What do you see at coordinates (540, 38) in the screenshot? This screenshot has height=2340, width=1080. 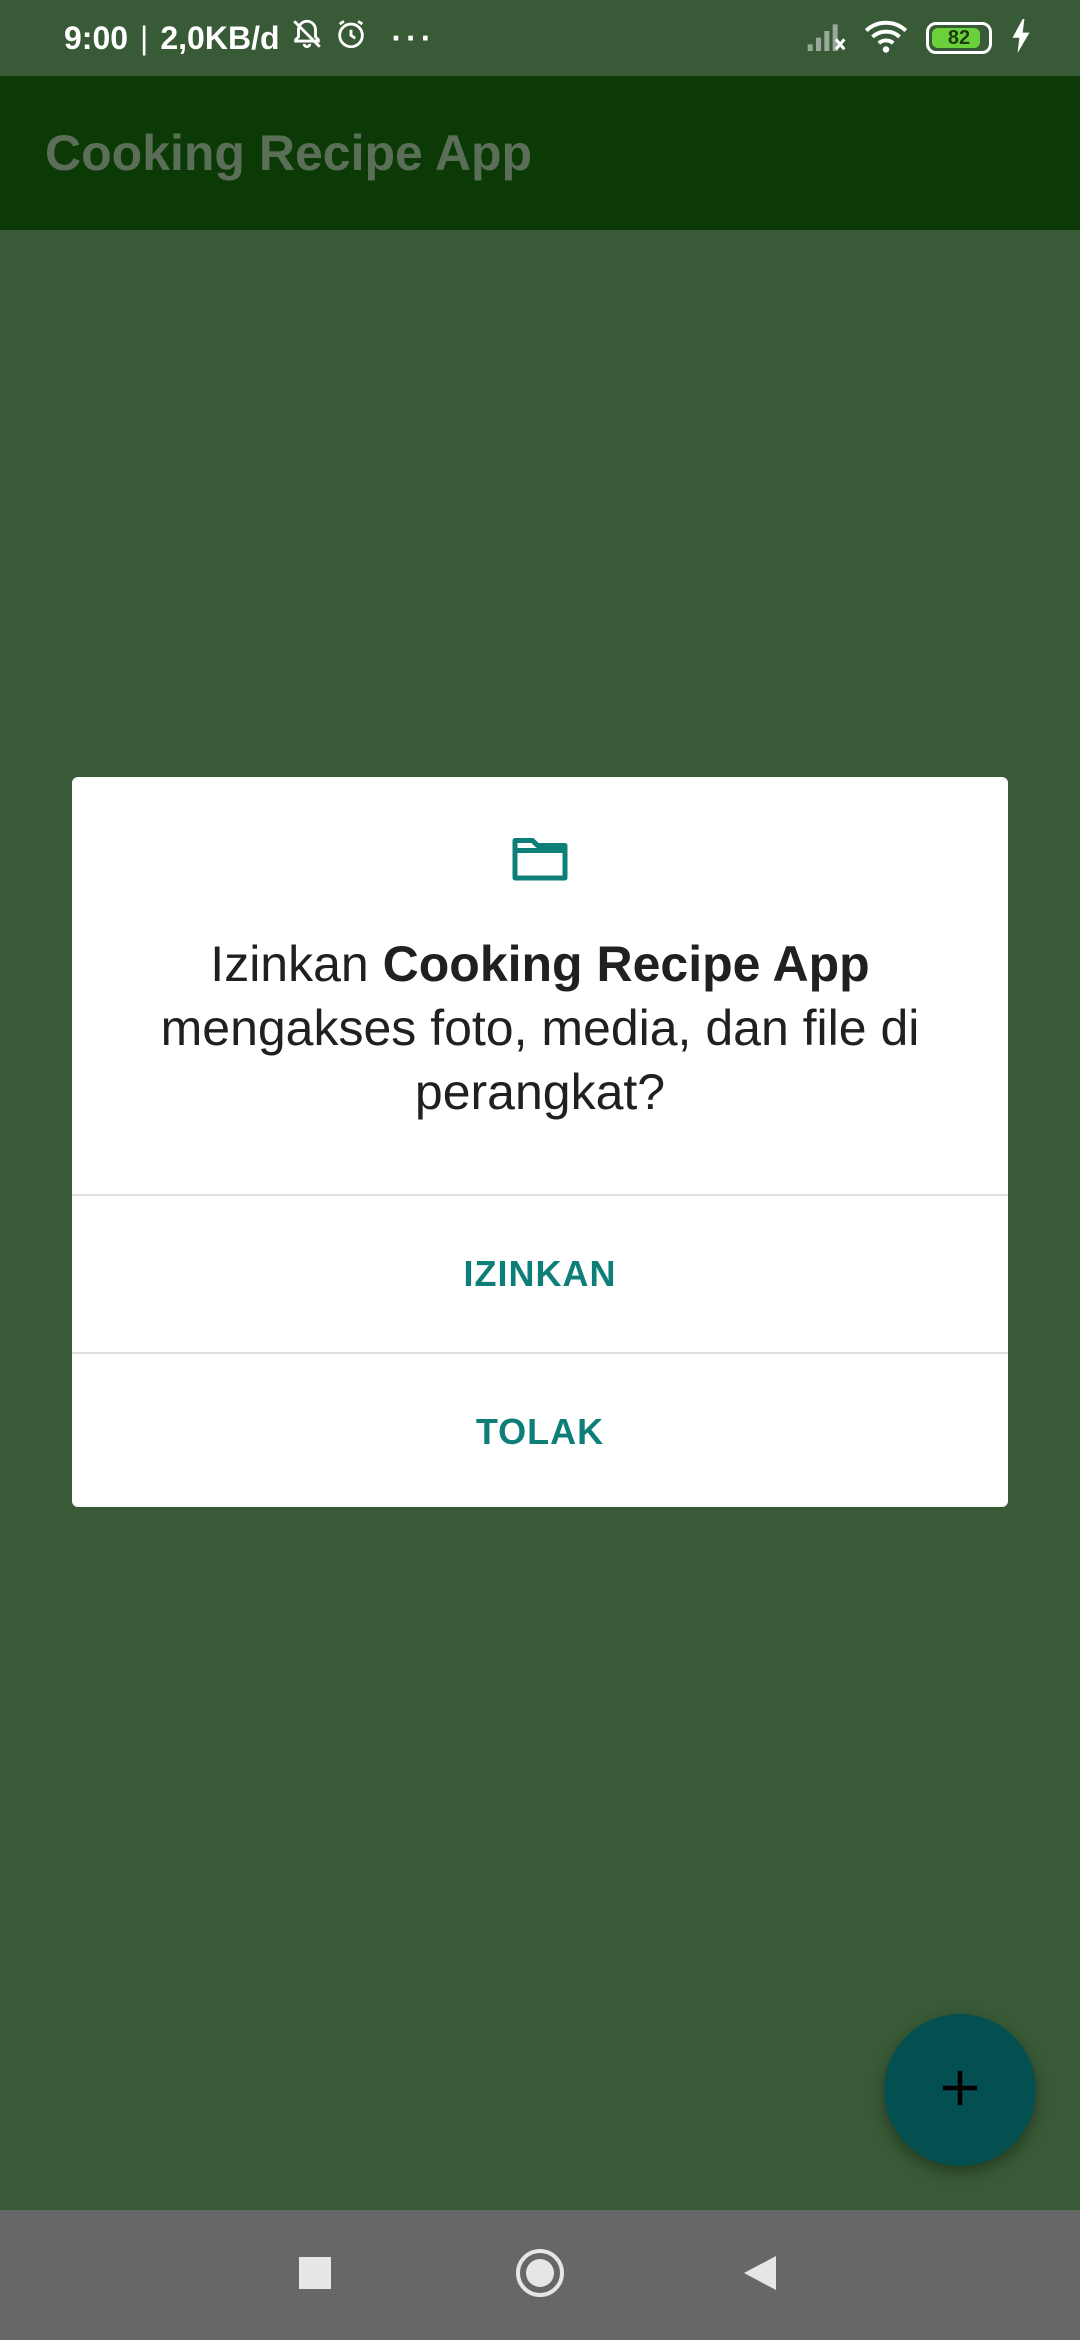 I see `status-bar: 9:00 | 2,0KB/d ··· 82` at bounding box center [540, 38].